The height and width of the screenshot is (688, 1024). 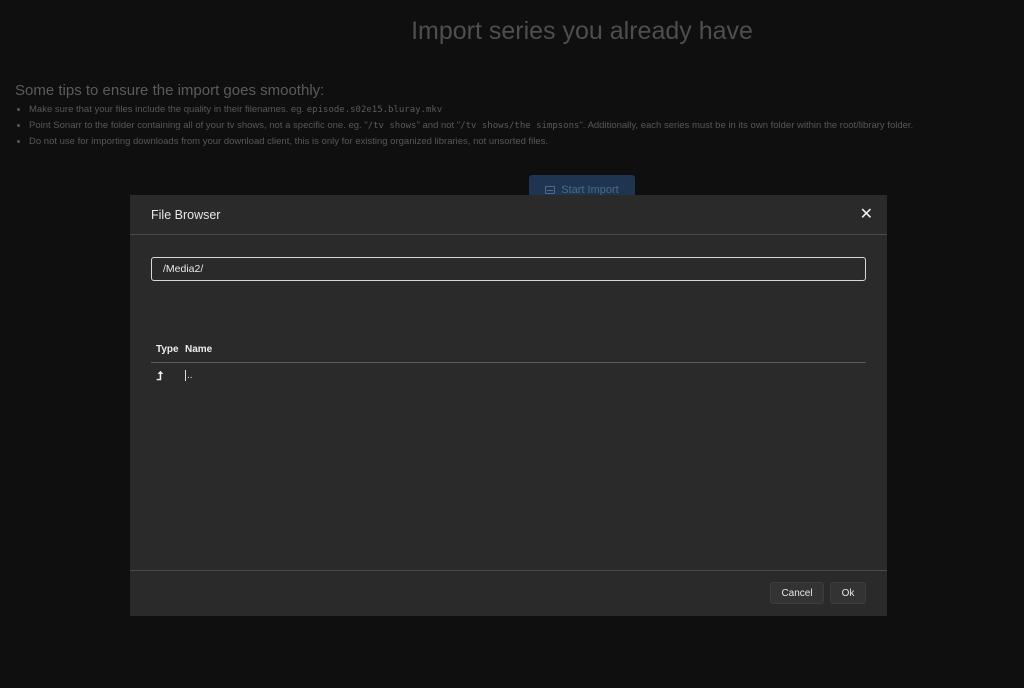 What do you see at coordinates (508, 269) in the screenshot?
I see `path-input` at bounding box center [508, 269].